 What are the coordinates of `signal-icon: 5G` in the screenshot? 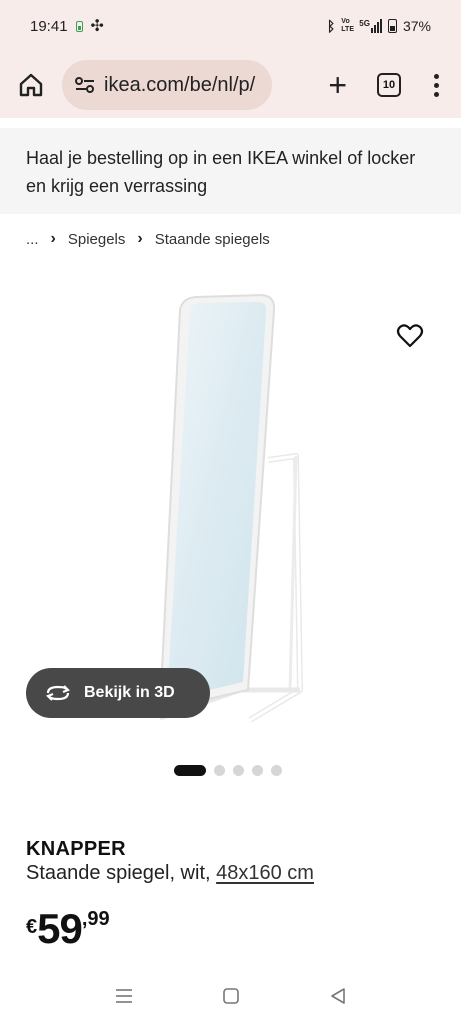 It's located at (370, 26).